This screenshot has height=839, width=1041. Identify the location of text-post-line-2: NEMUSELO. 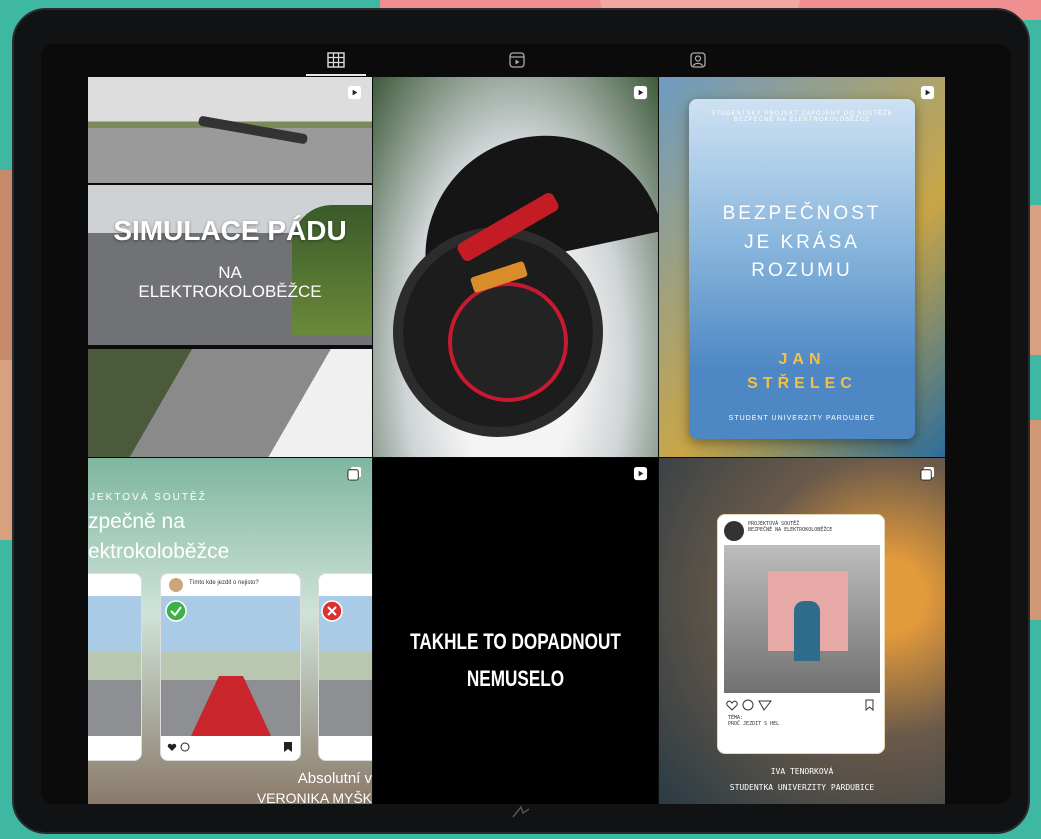
(515, 678).